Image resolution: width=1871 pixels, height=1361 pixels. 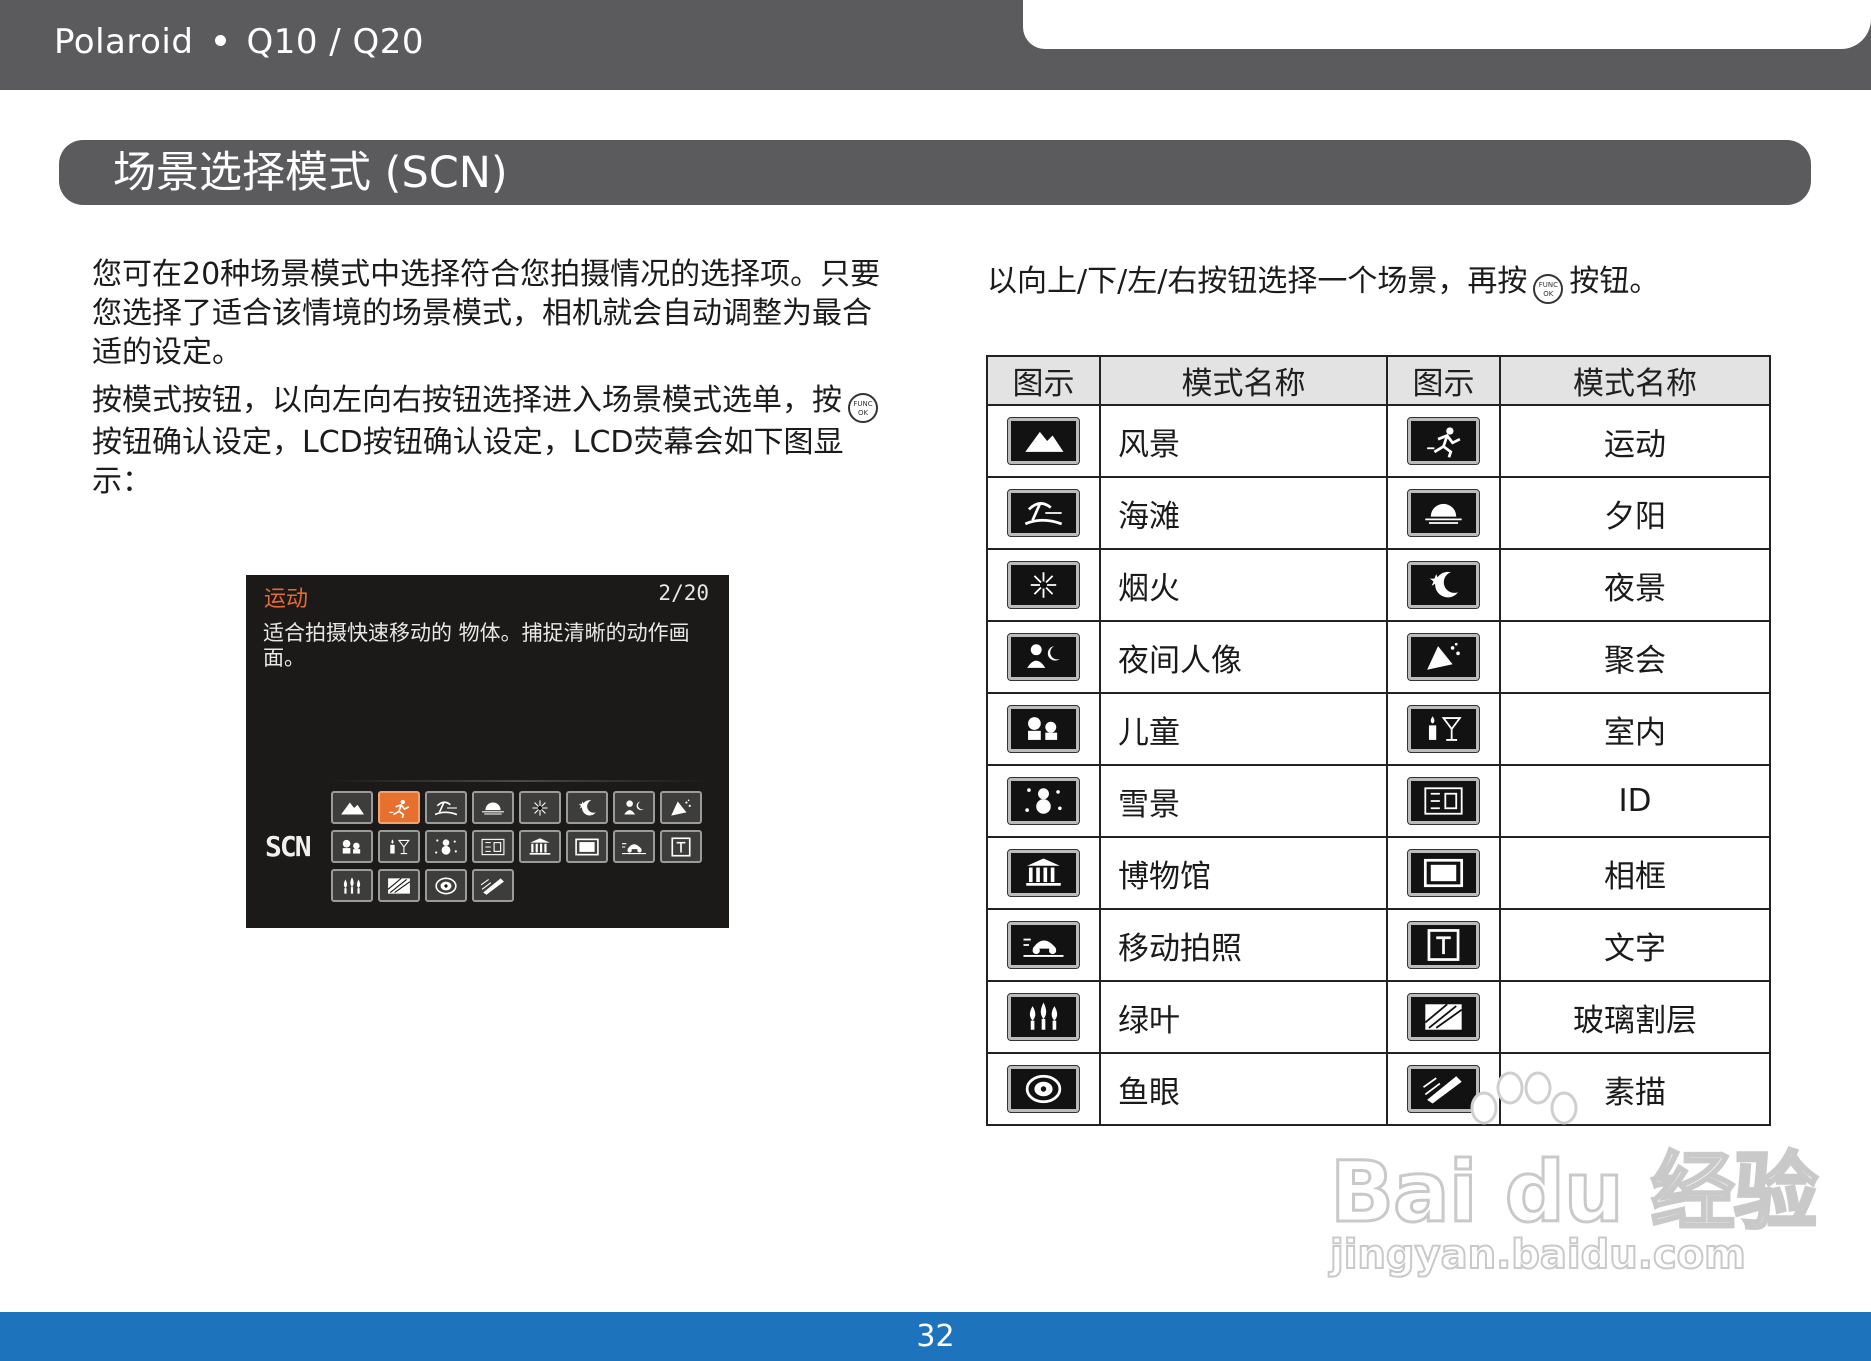 I want to click on baidu-watermark-url: jingyan.baidu.com, so click(x=1538, y=1255).